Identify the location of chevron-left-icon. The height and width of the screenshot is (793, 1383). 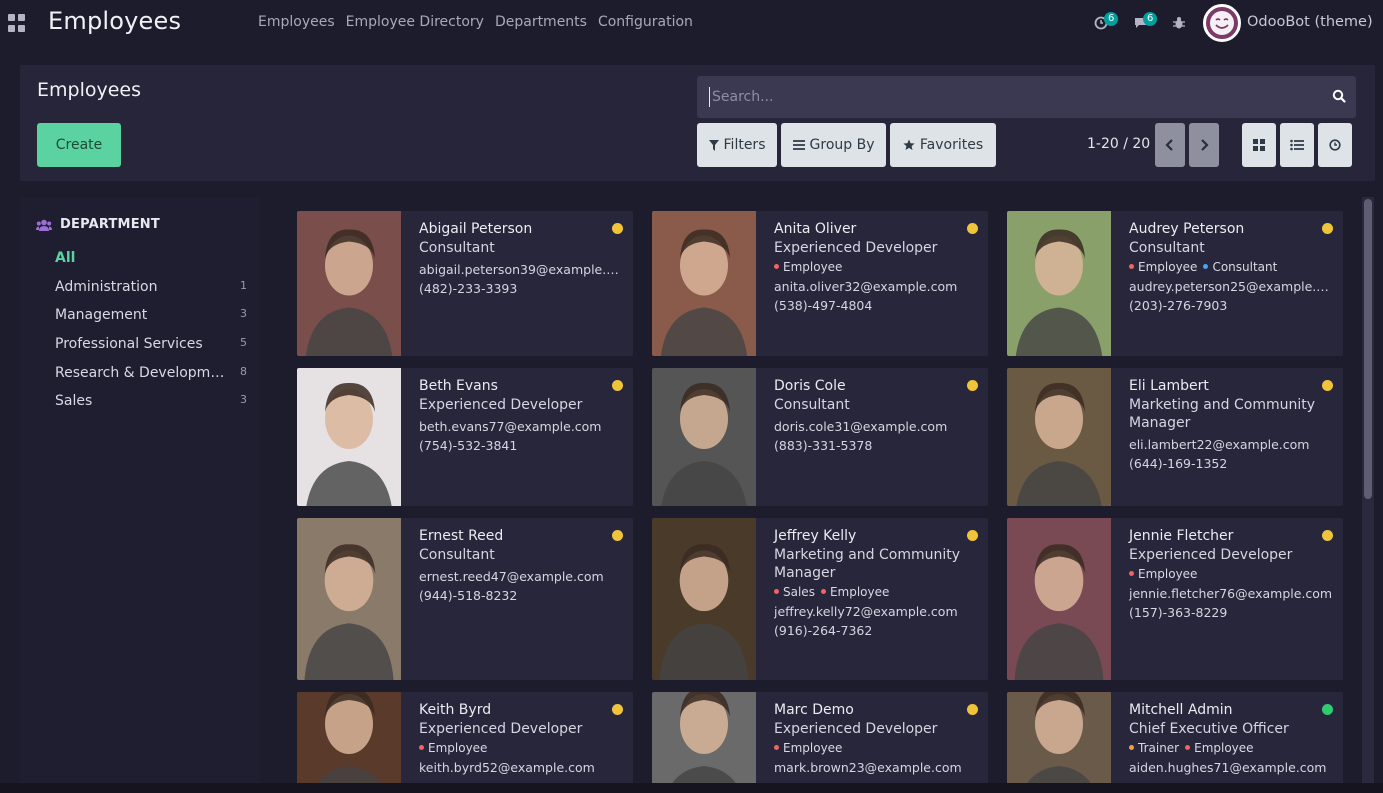
(1169, 145).